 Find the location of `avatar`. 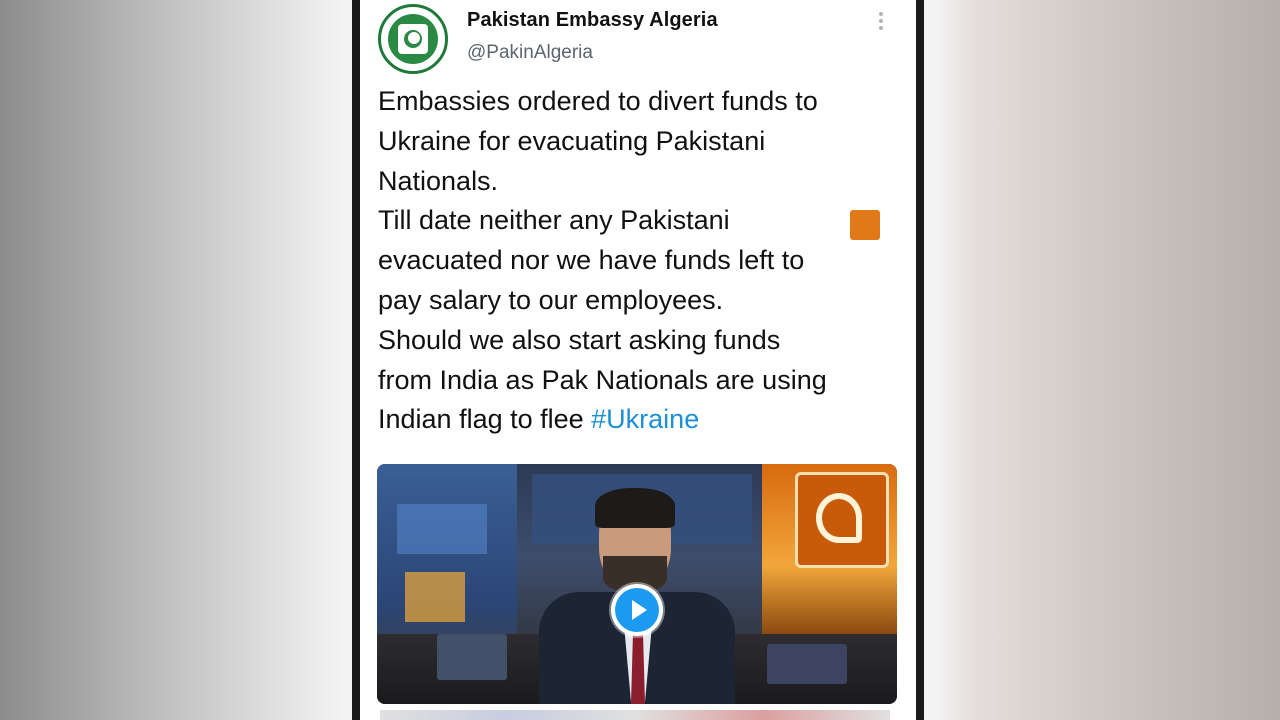

avatar is located at coordinates (413, 39).